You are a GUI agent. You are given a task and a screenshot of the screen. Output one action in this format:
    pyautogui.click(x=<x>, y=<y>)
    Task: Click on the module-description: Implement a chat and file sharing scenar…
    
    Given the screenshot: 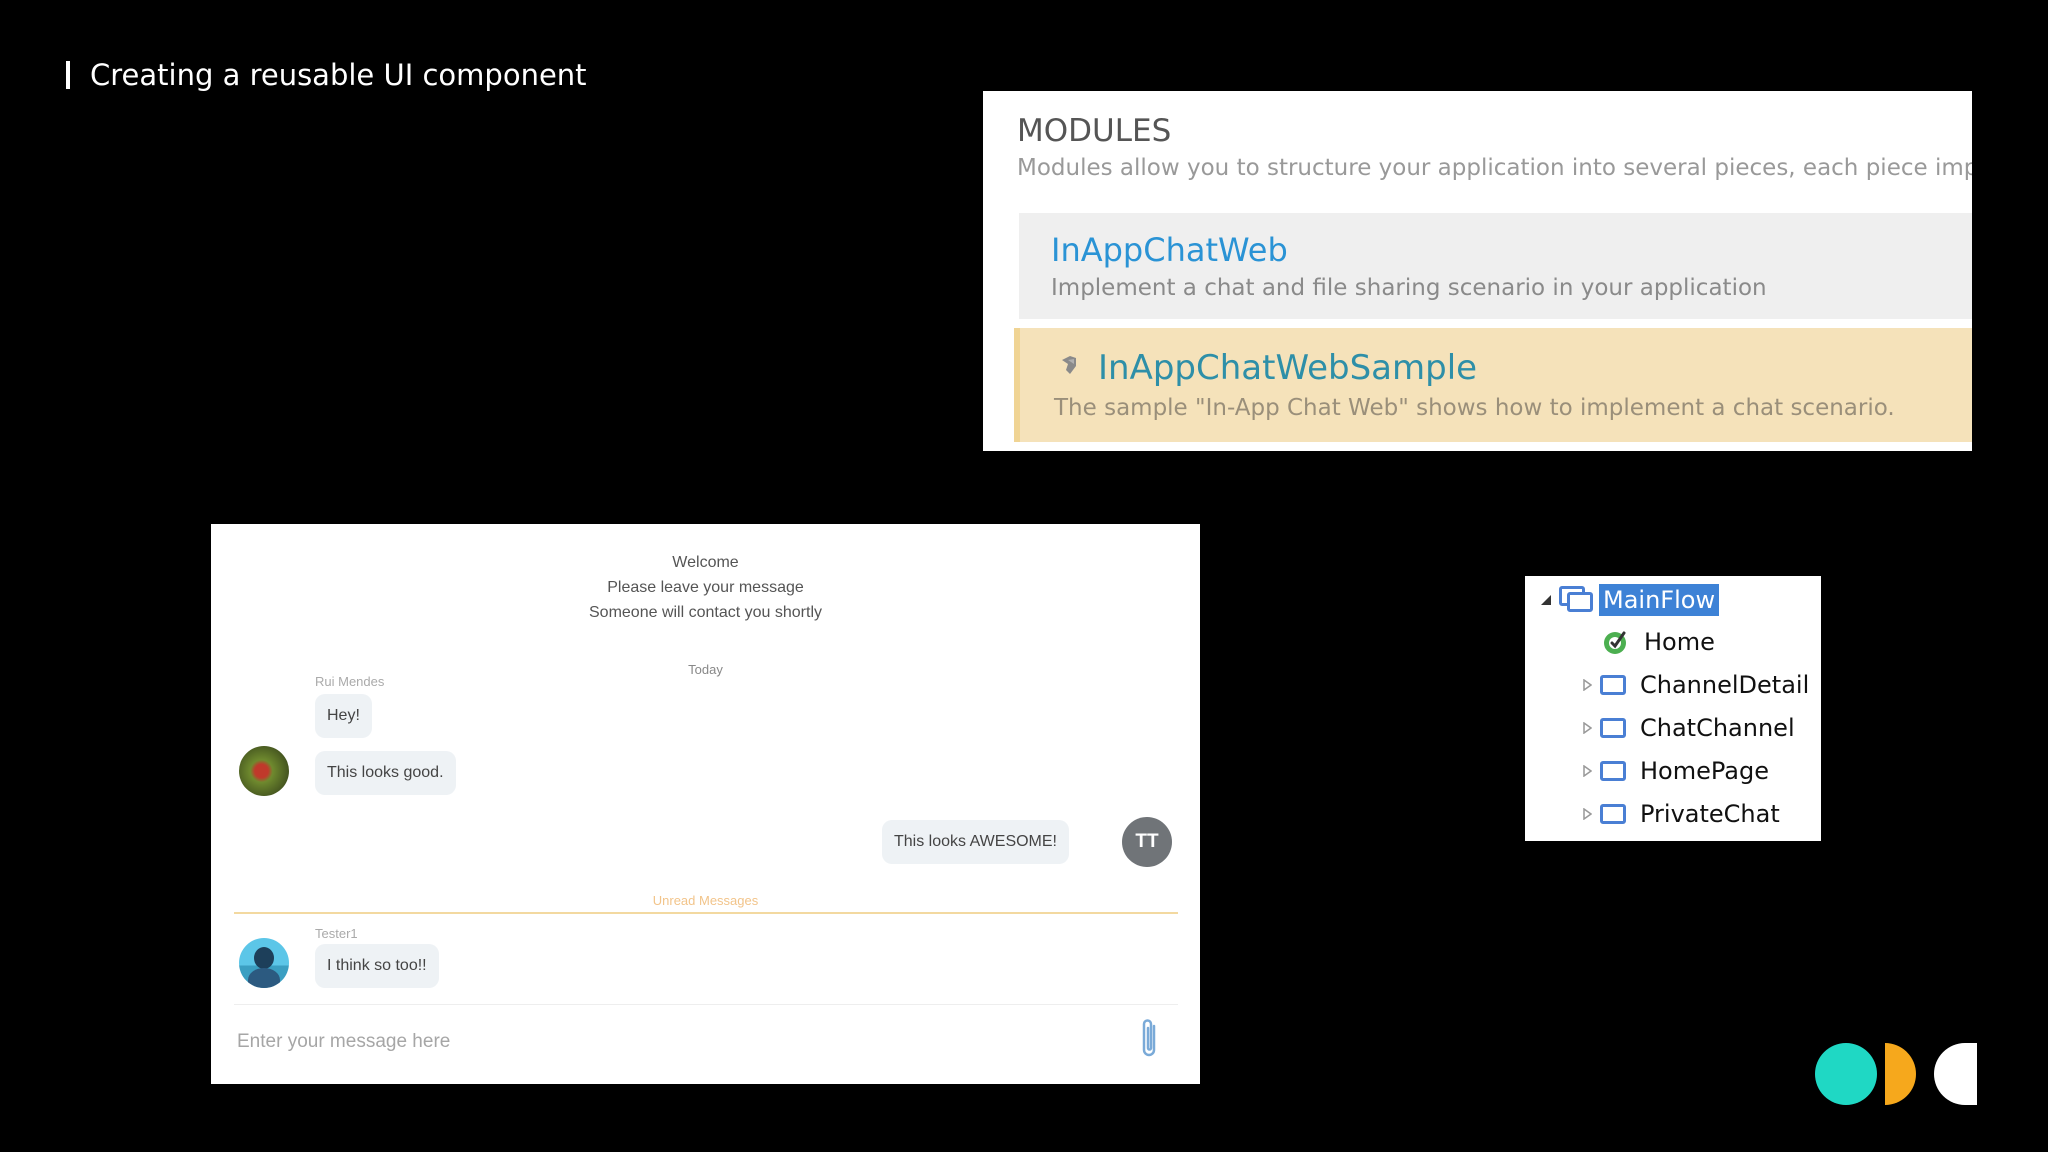 What is the action you would take?
    pyautogui.click(x=1409, y=288)
    